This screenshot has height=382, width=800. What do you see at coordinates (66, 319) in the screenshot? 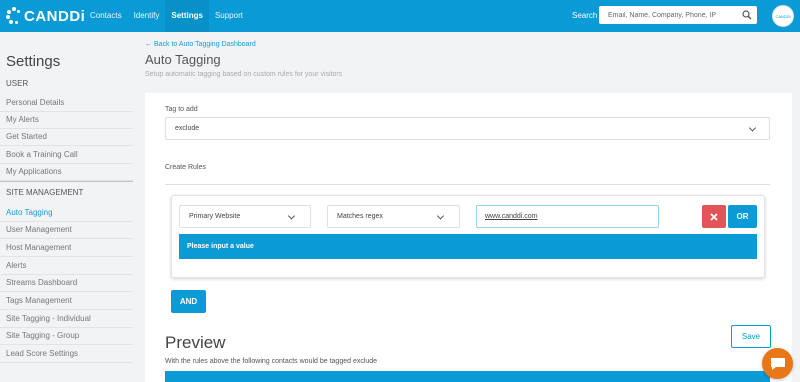
I see `sidebar-item-site-tagging-individual: Site Tagging - Individual` at bounding box center [66, 319].